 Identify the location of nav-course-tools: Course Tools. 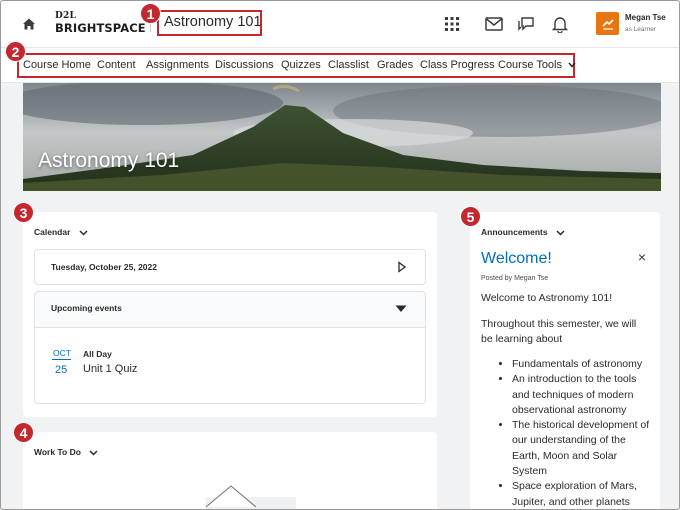
(537, 65).